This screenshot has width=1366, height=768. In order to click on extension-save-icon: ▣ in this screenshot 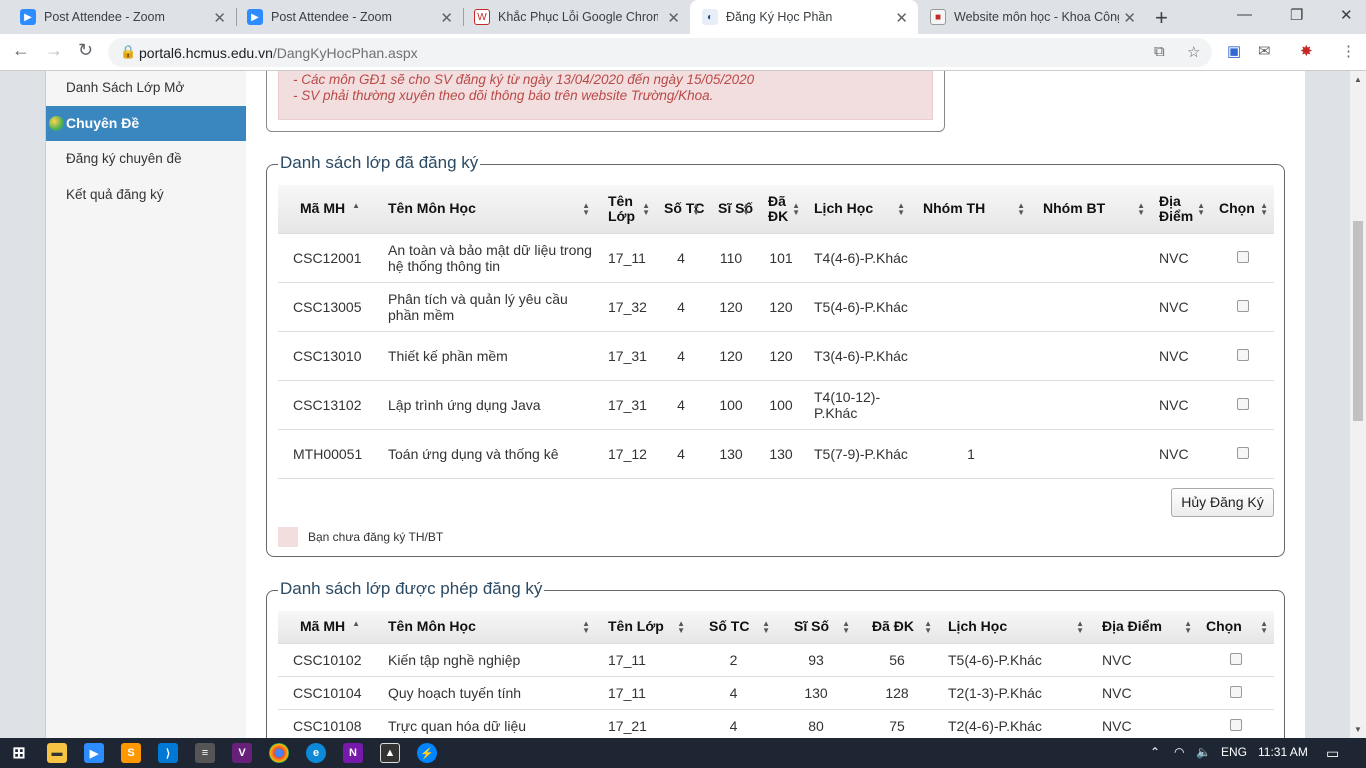, I will do `click(1234, 51)`.